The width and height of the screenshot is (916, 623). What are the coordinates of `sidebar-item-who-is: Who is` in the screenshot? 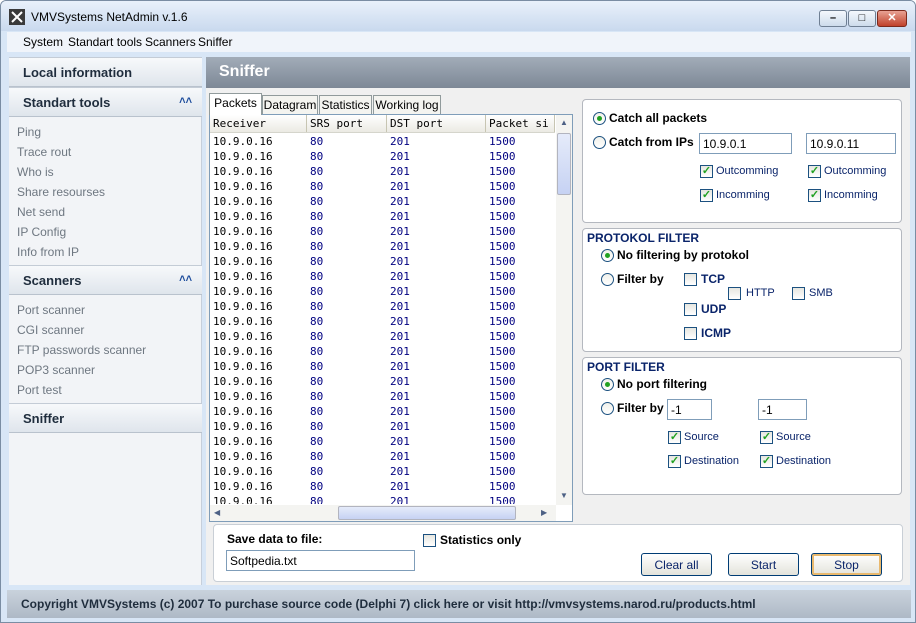 It's located at (35, 172).